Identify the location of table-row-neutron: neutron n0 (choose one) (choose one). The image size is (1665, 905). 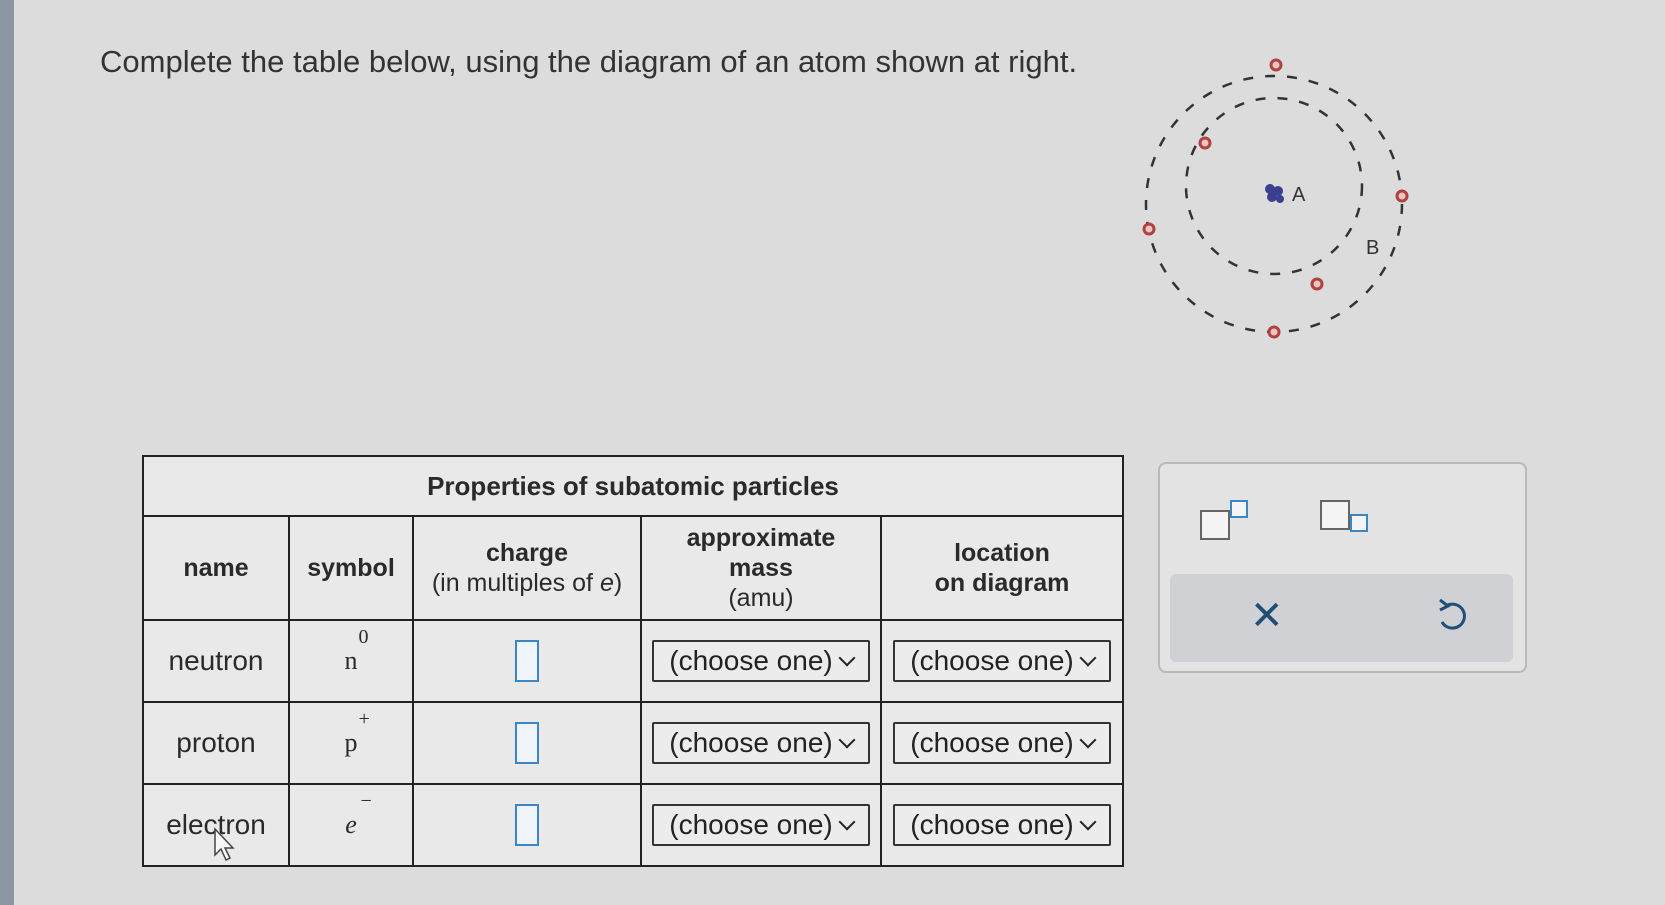
(633, 661).